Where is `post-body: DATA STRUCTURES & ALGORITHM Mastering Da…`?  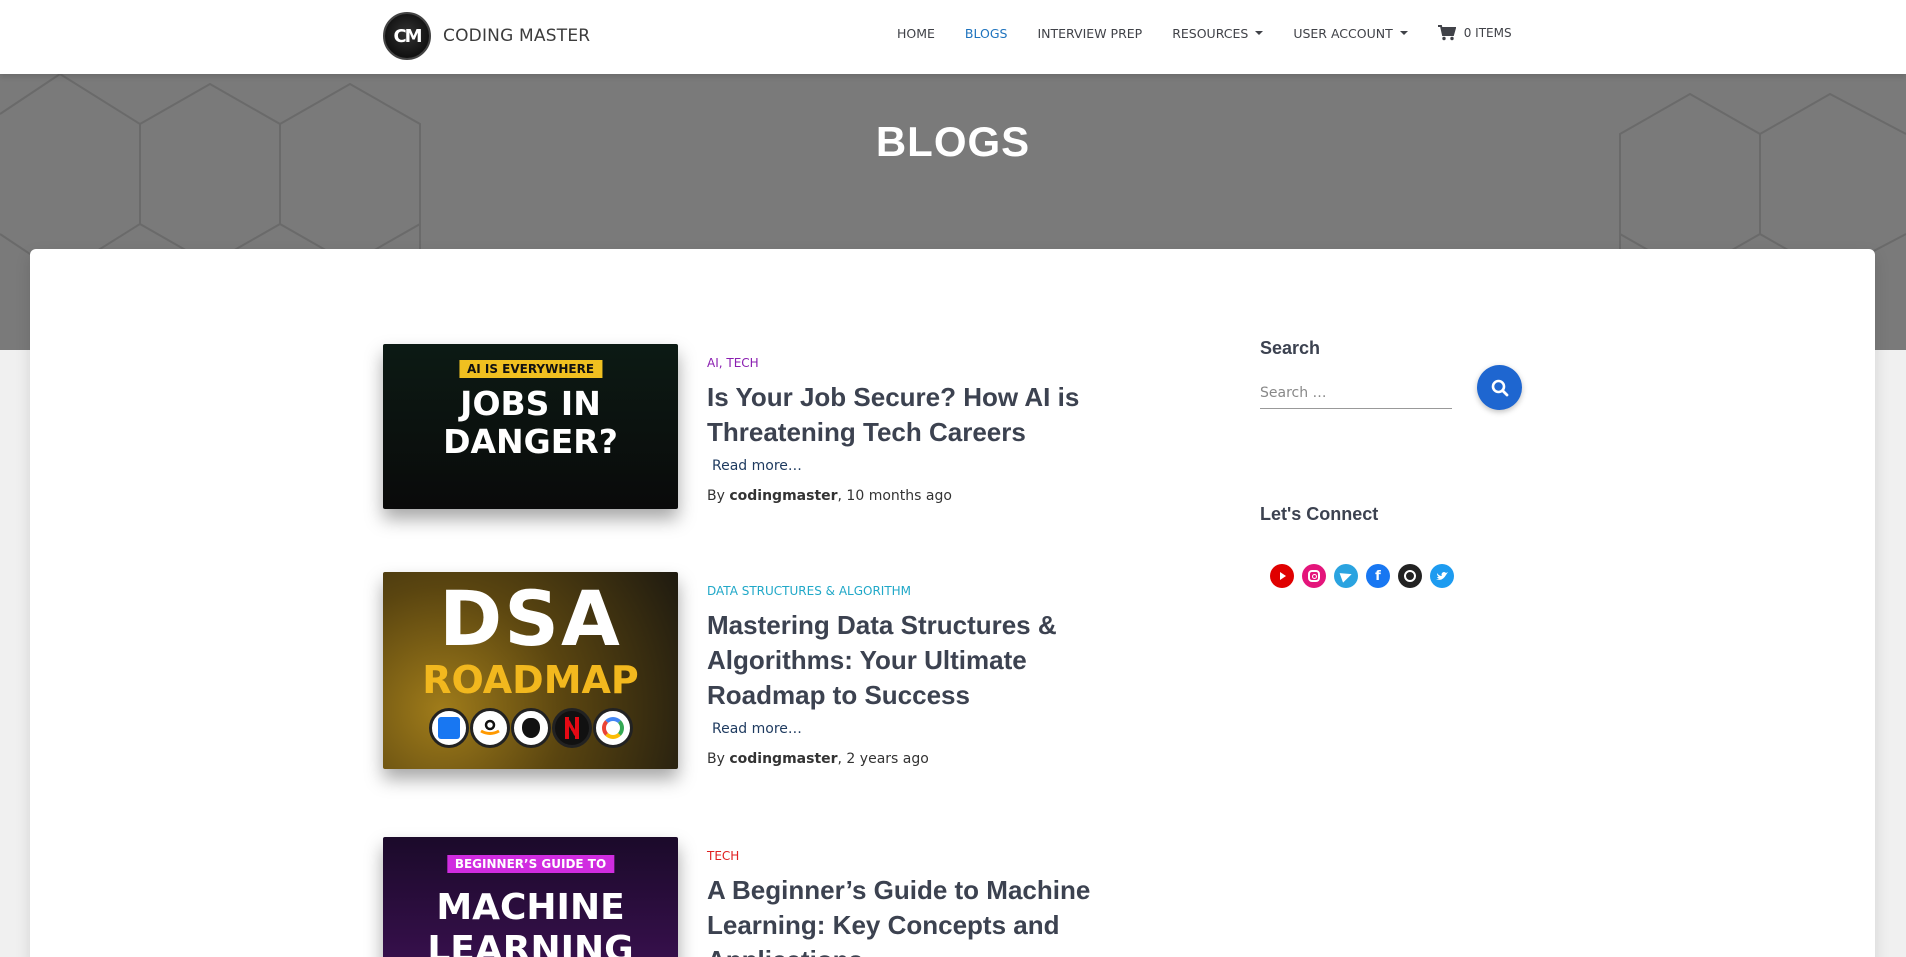
post-body: DATA STRUCTURES & ALGORITHM Mastering Da… is located at coordinates (907, 675).